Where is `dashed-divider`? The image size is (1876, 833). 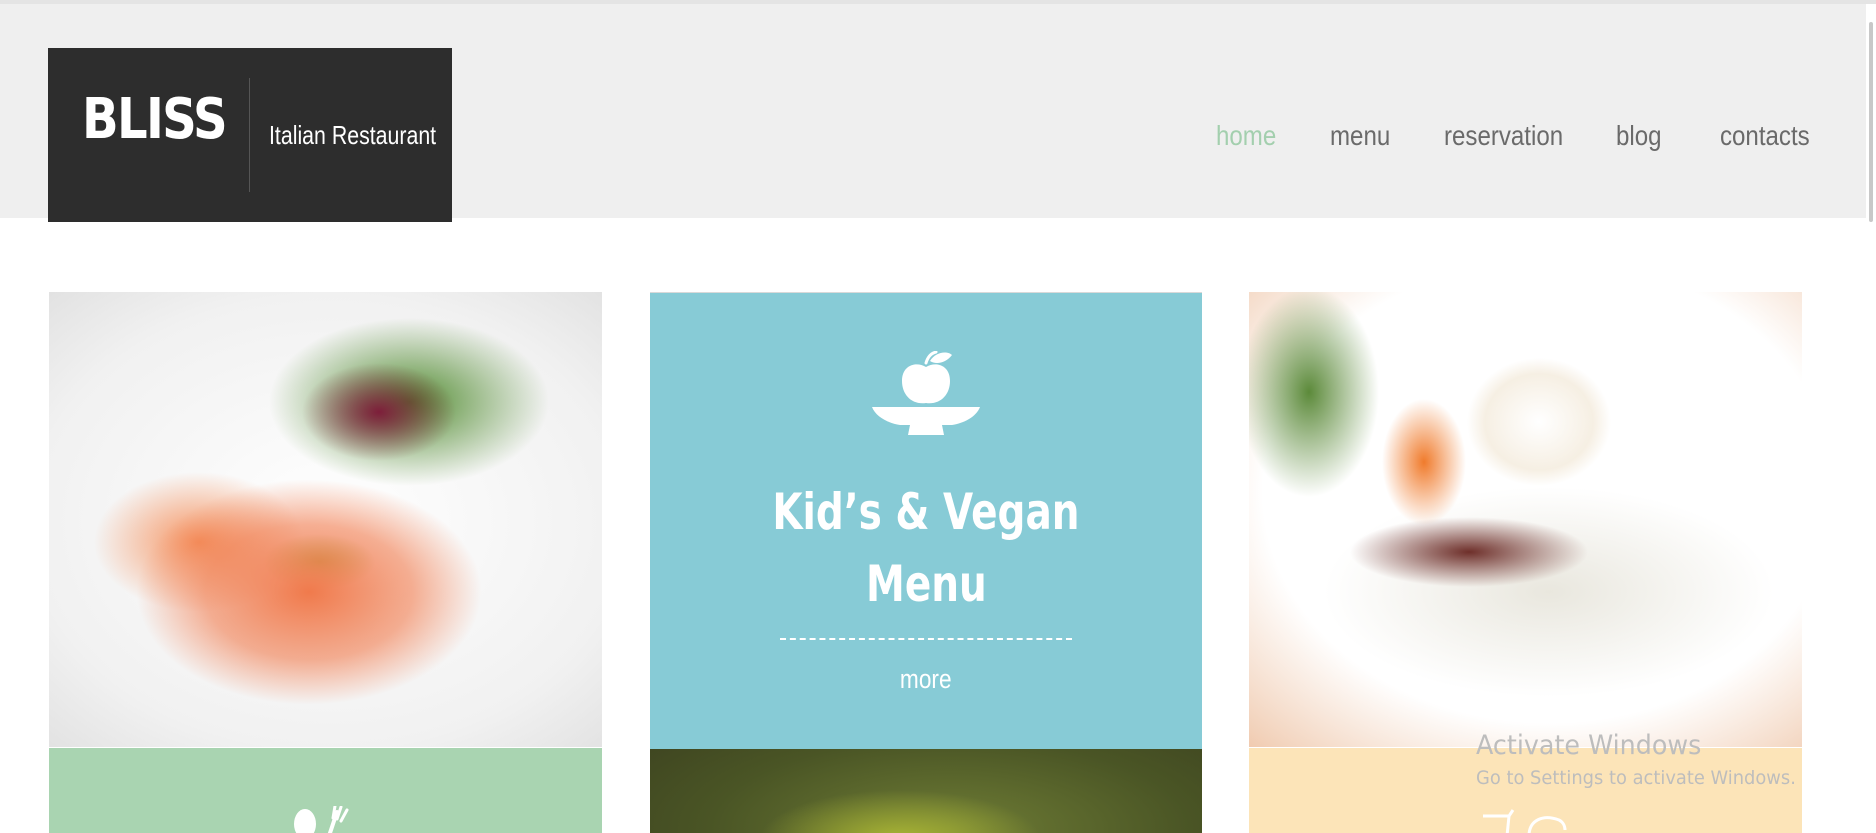 dashed-divider is located at coordinates (926, 639).